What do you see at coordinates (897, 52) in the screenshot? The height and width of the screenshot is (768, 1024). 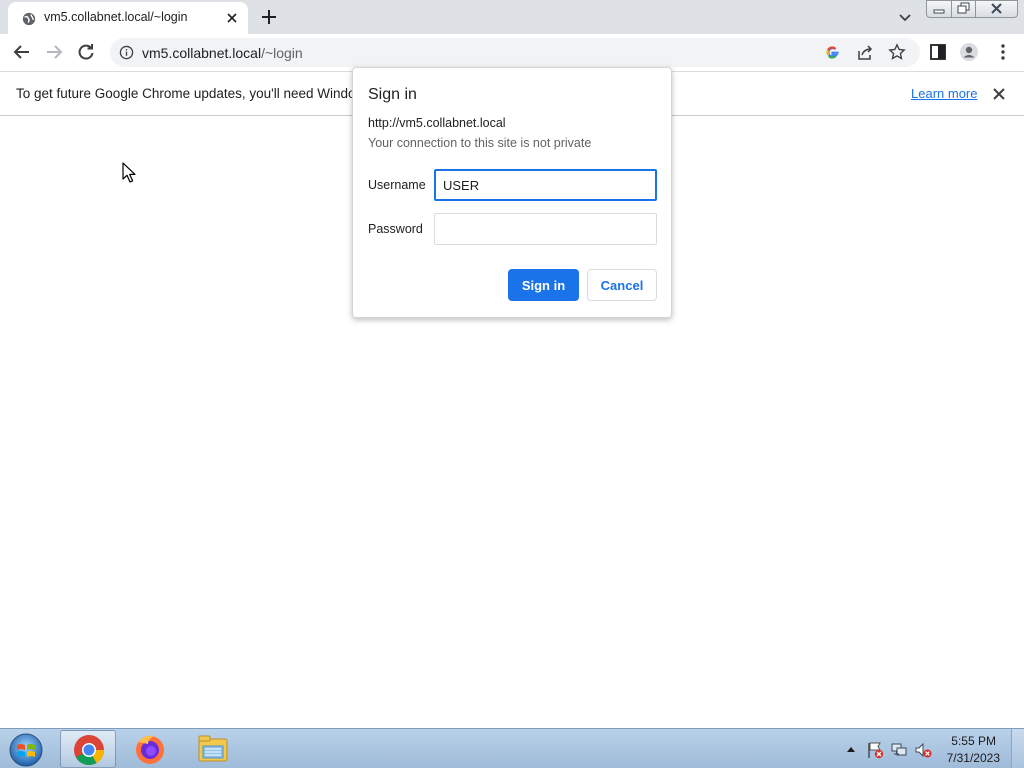 I see `bookmark-star-icon` at bounding box center [897, 52].